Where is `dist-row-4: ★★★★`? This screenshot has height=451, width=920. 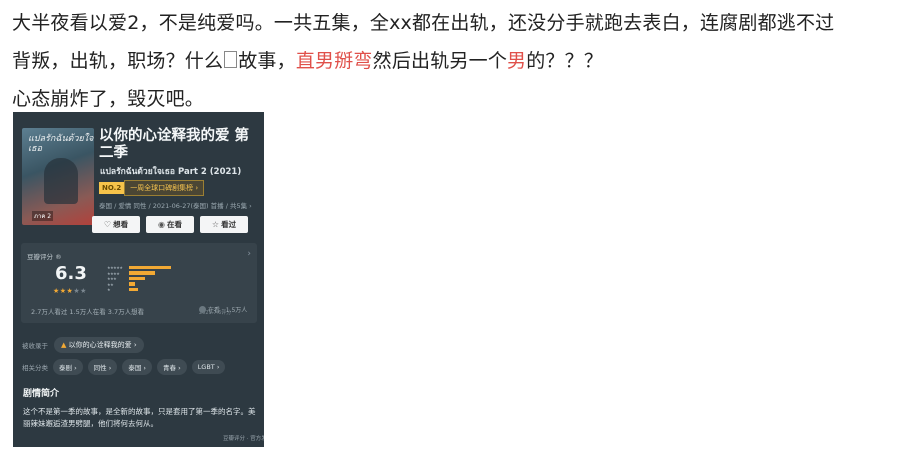 dist-row-4: ★★★★ is located at coordinates (172, 273).